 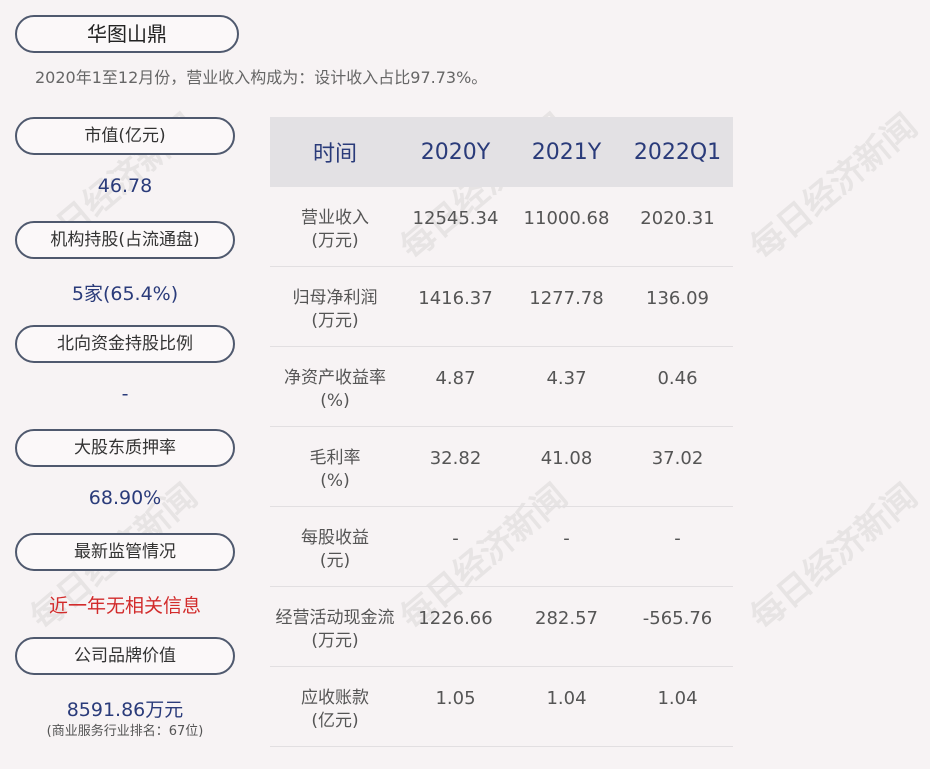 I want to click on table-row: 应收账款 (亿元) 1.05 1.04 1.04, so click(x=501, y=707).